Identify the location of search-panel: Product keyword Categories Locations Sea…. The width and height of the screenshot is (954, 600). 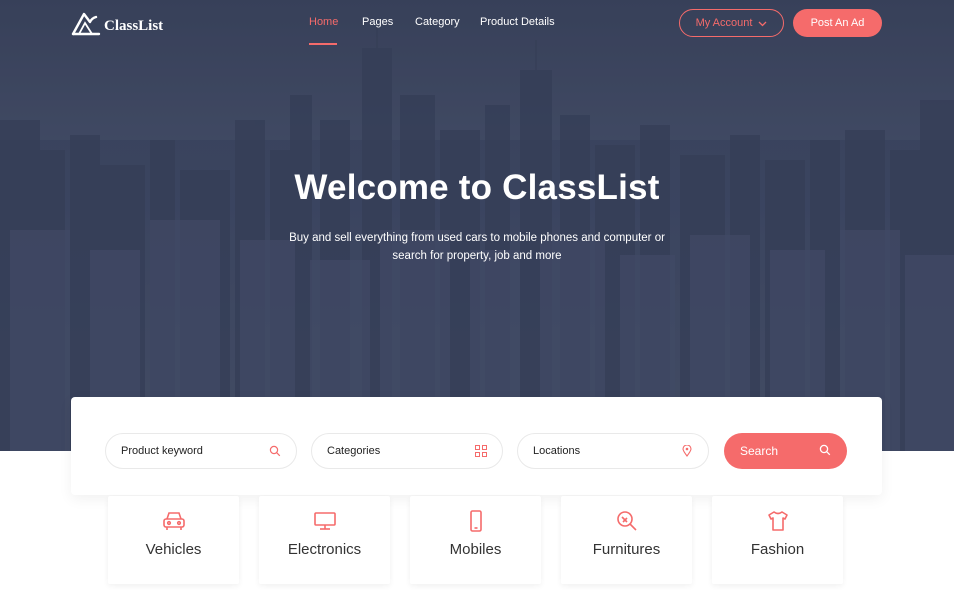
(476, 446).